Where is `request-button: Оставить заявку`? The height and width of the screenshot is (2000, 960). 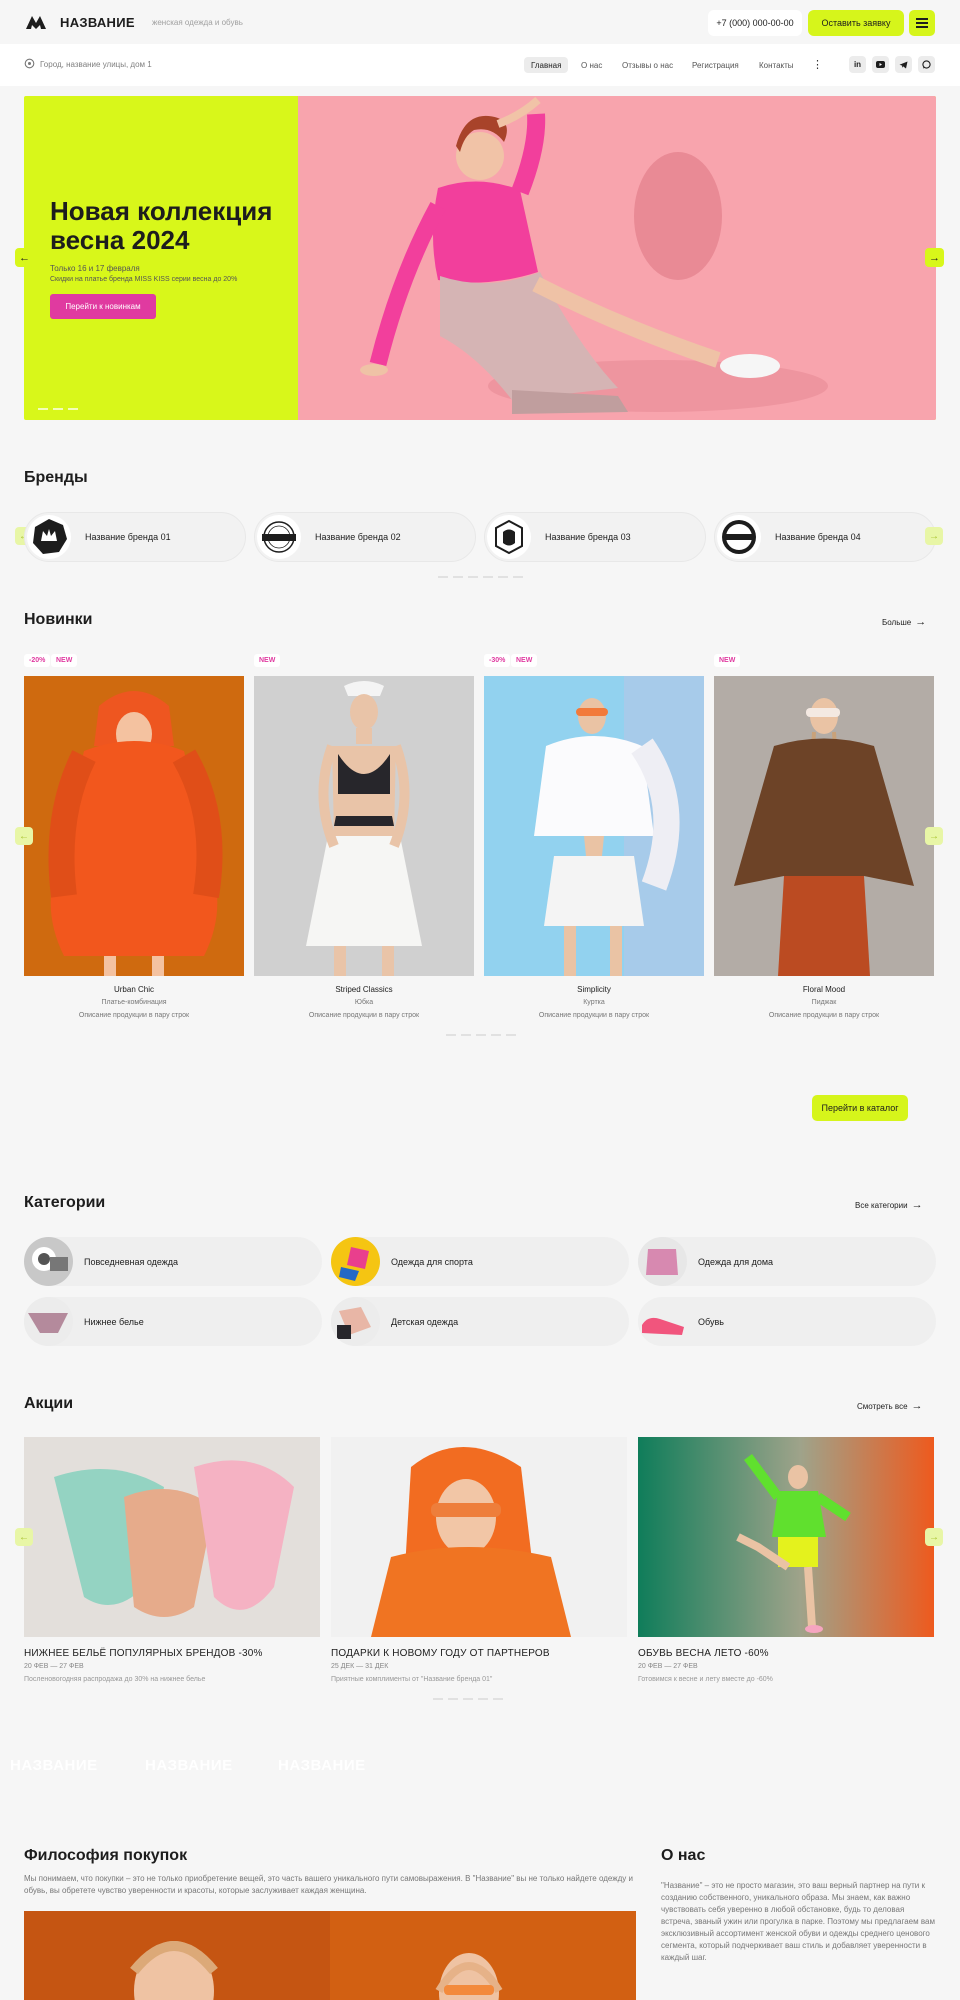 request-button: Оставить заявку is located at coordinates (856, 23).